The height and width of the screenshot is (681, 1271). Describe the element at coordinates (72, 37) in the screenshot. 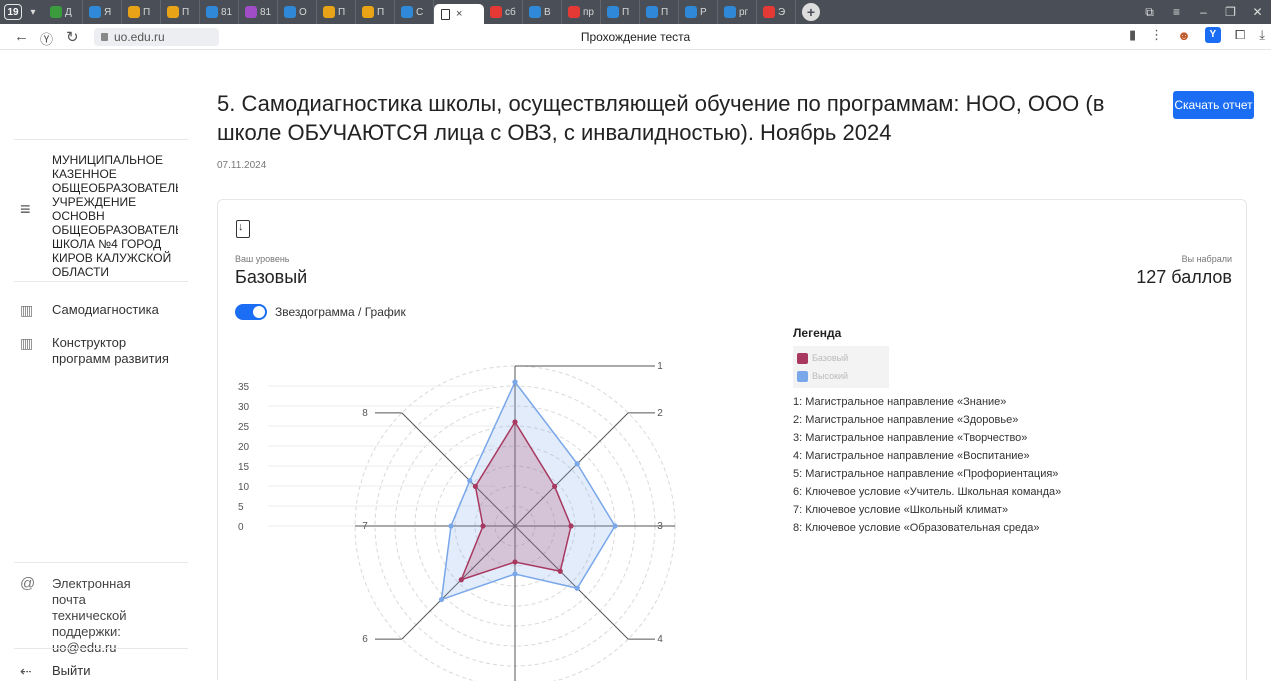

I see `reload-icon: ↻` at that location.